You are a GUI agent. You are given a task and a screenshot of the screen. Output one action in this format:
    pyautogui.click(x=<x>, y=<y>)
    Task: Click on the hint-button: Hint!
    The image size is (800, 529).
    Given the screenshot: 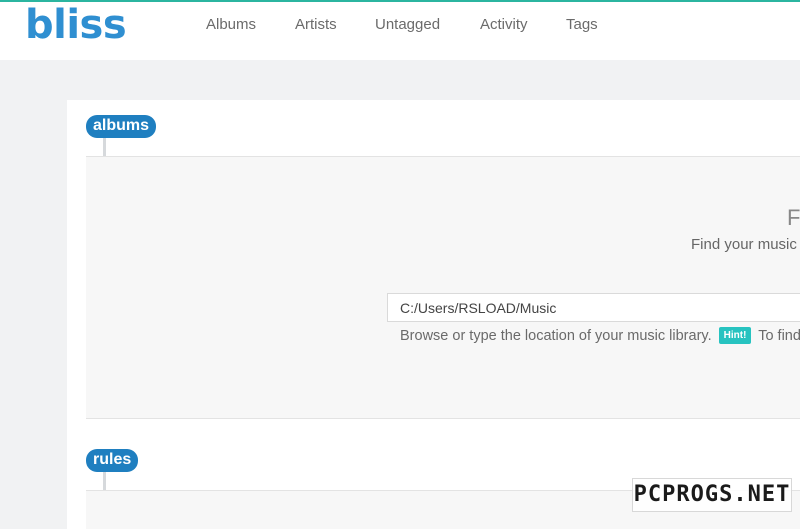 What is the action you would take?
    pyautogui.click(x=735, y=335)
    